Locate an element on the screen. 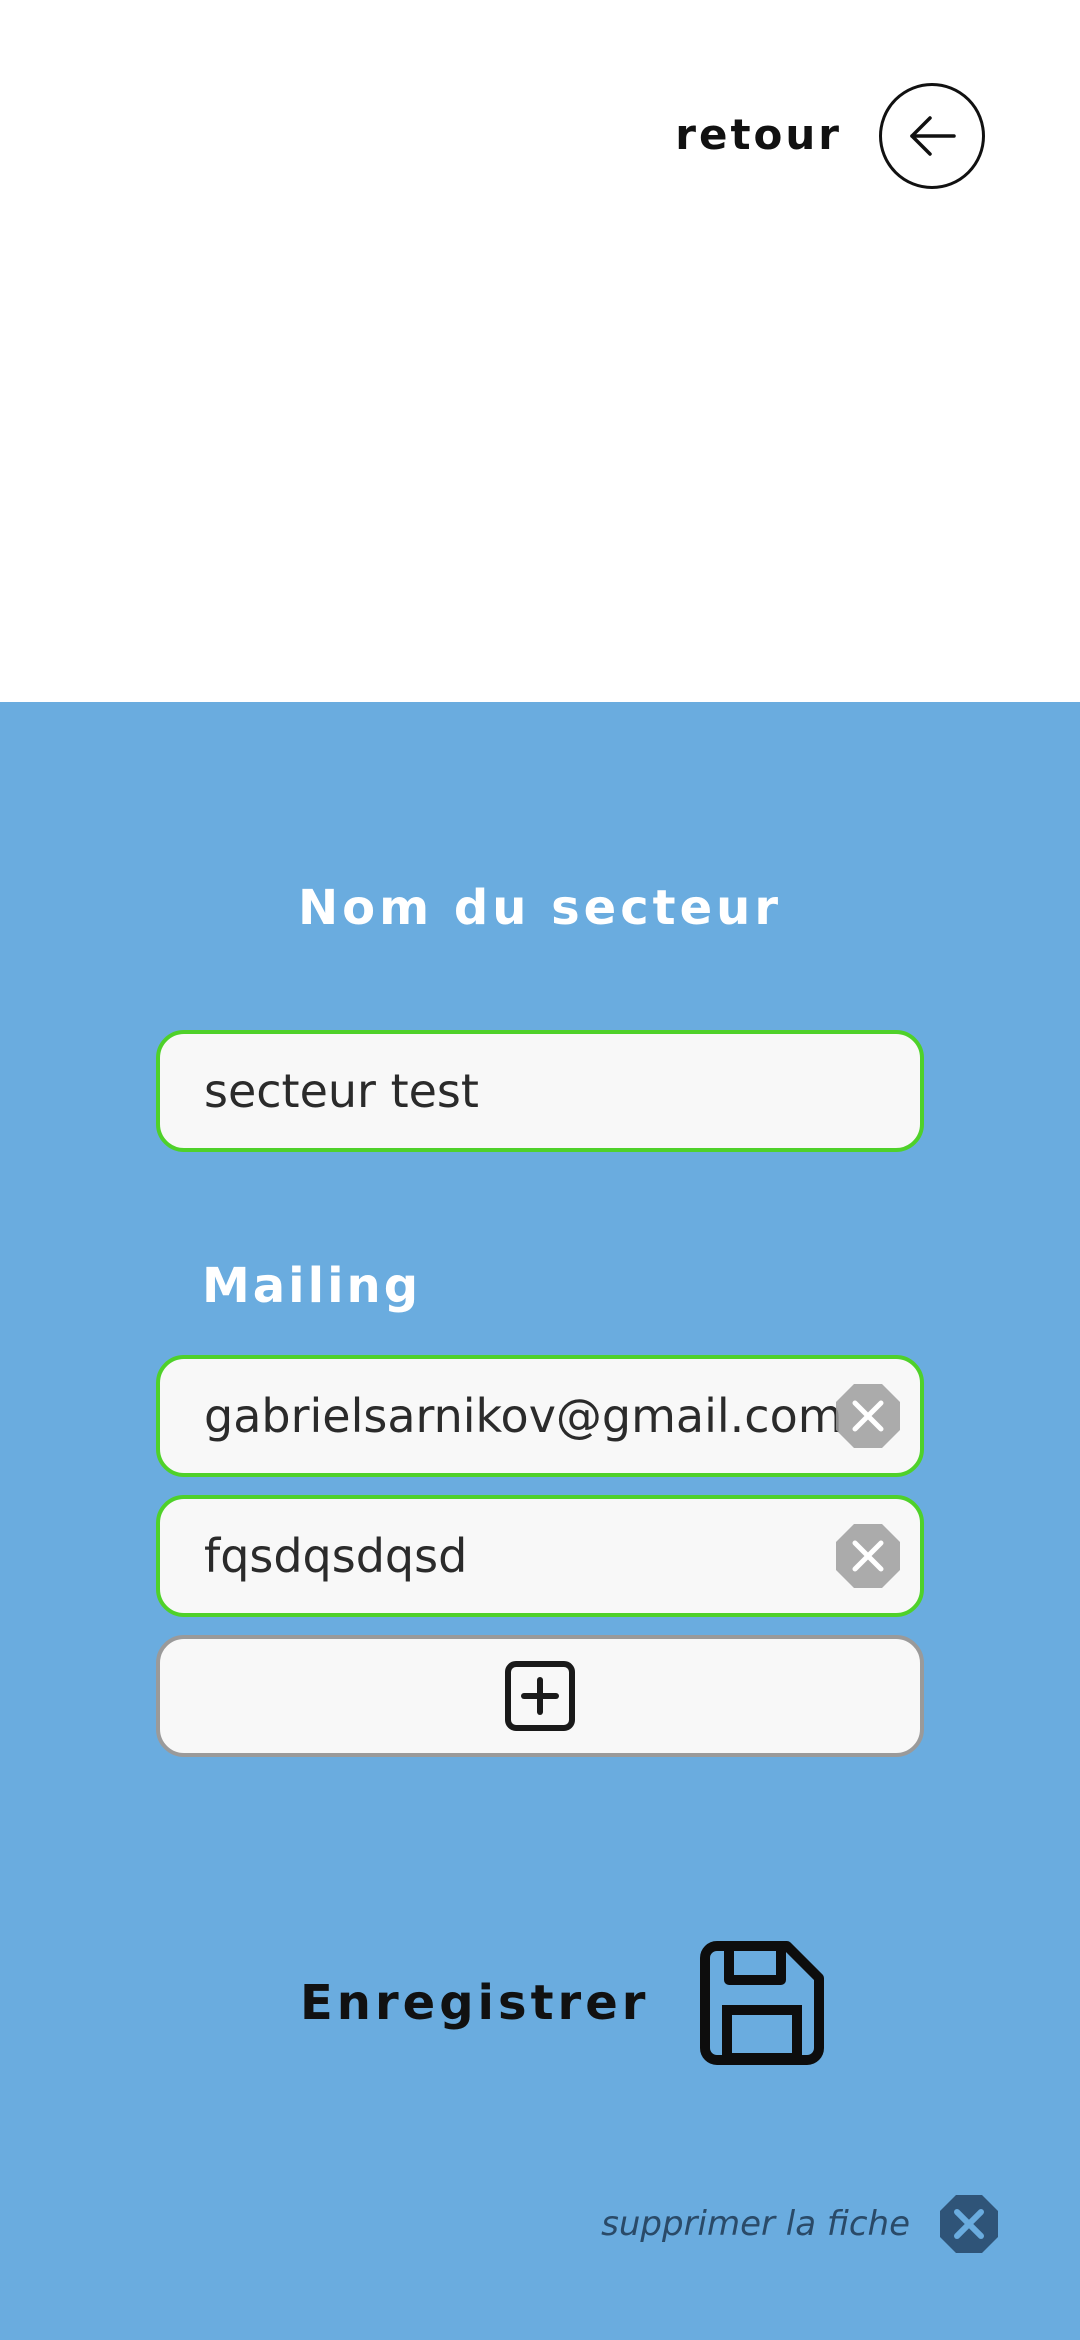 This screenshot has width=1080, height=2340. sector-name-input: secteur test is located at coordinates (540, 1091).